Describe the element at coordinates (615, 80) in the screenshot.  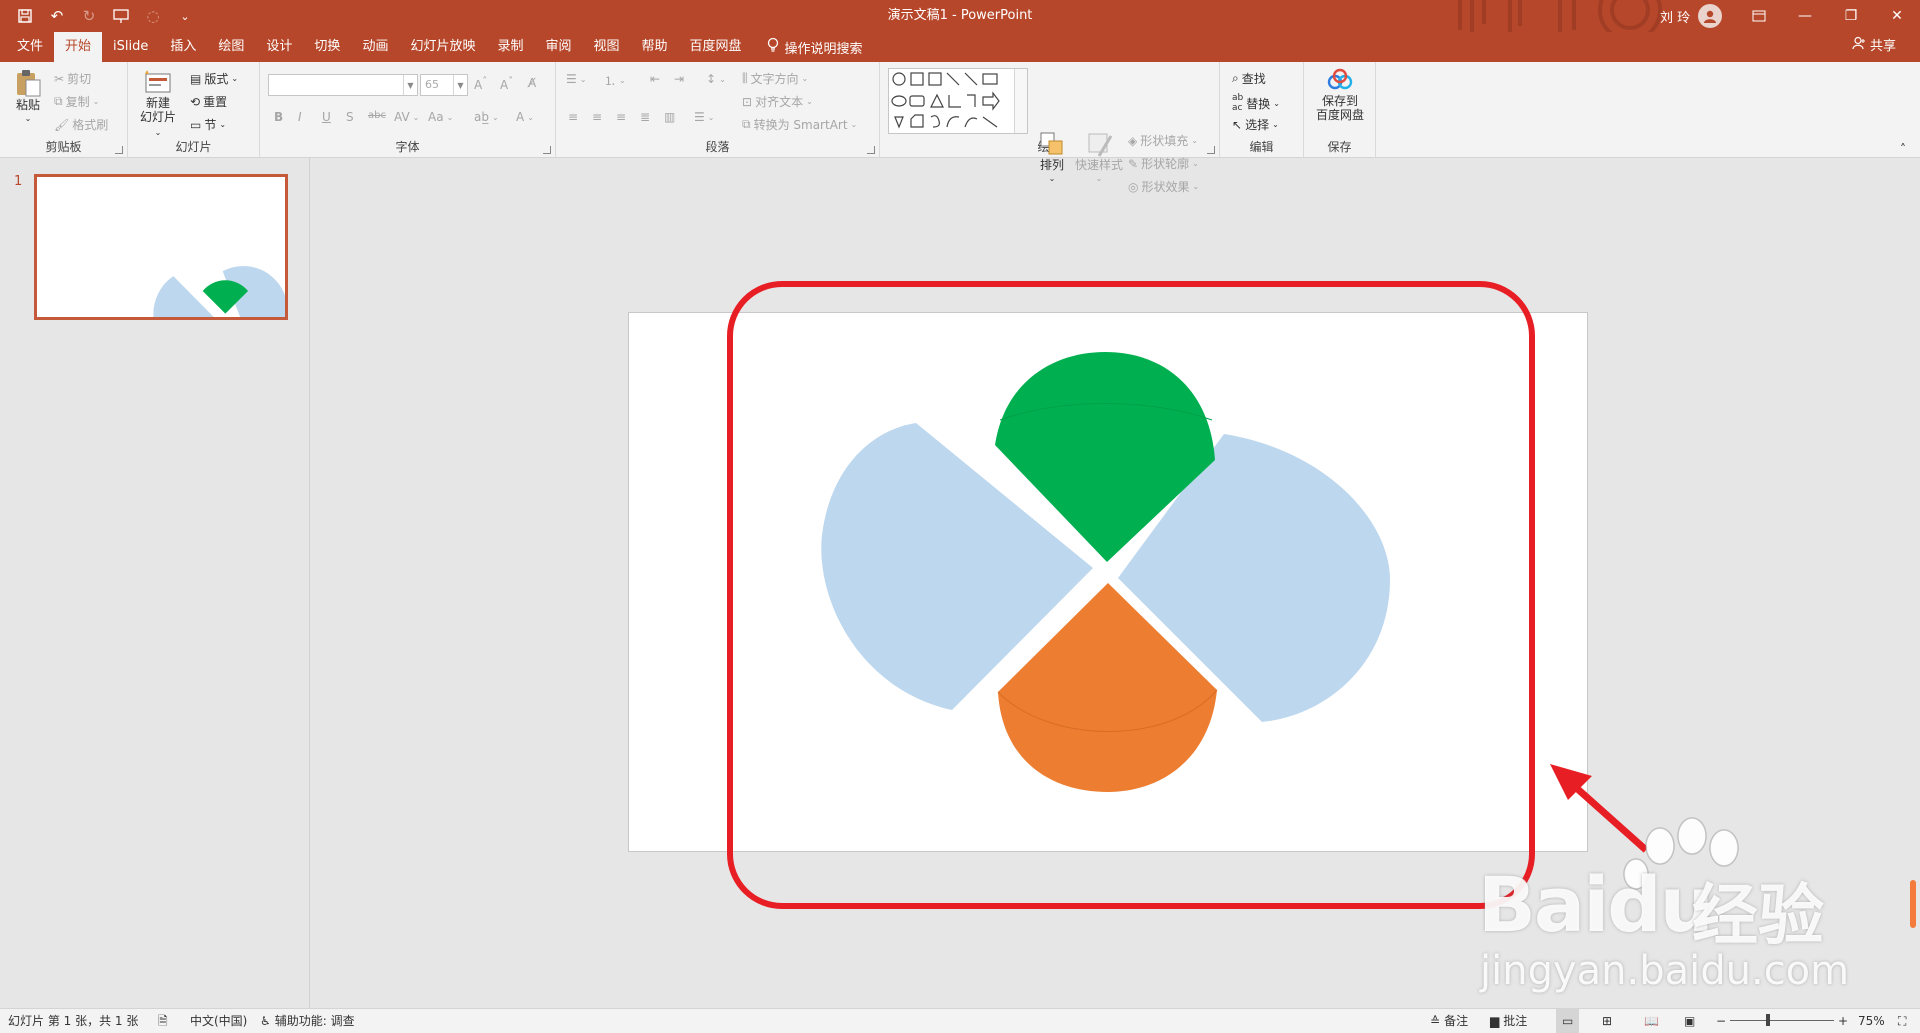
I see `numbering-button: ⒈ ⌄` at that location.